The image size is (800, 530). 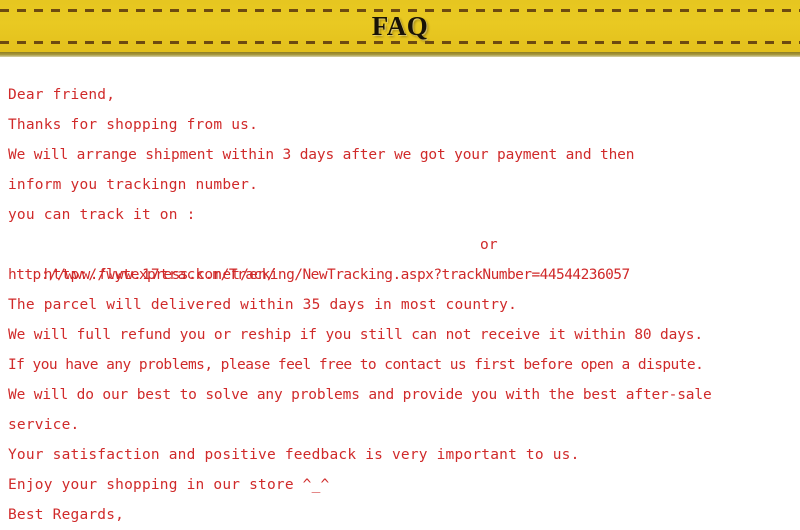 What do you see at coordinates (133, 125) in the screenshot?
I see `faq-line-thanks: Thanks for shopping from us.` at bounding box center [133, 125].